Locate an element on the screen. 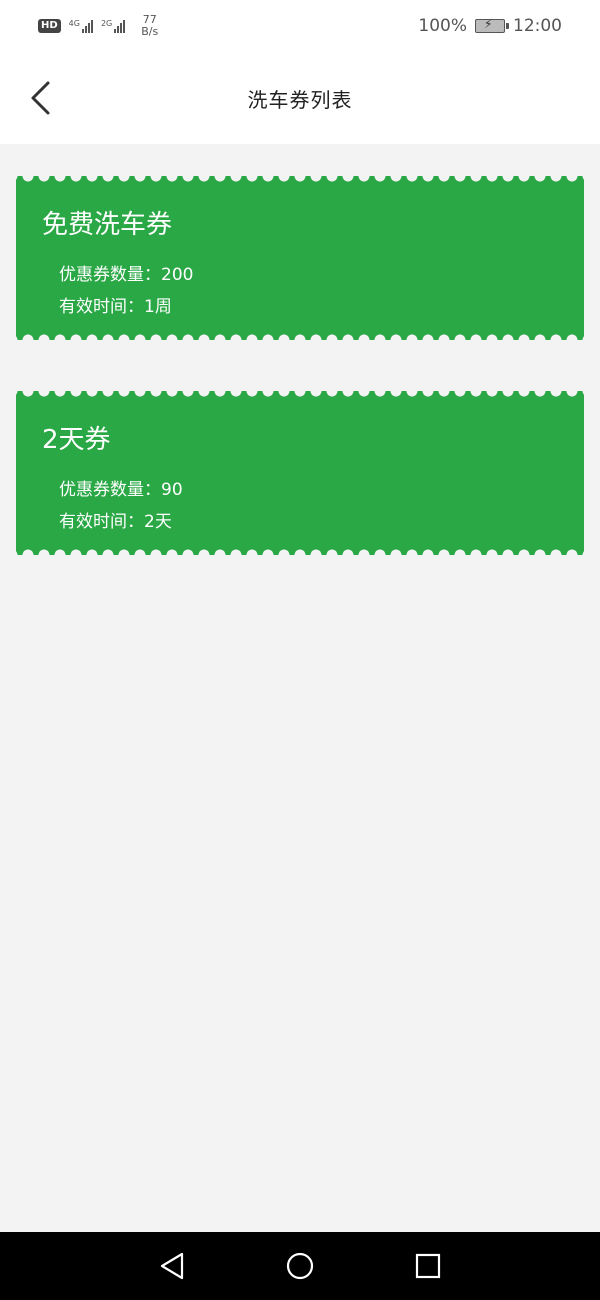 Image resolution: width=600 pixels, height=1300 pixels. status-left: HD 4G 2G 77 B/s is located at coordinates (98, 26).